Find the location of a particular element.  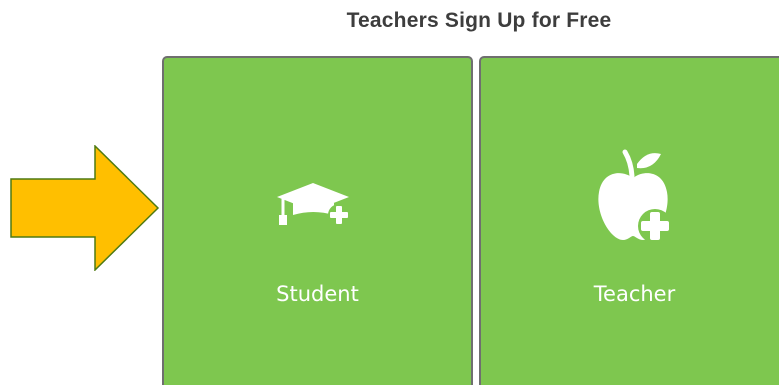

graduation-cap-plus-icon is located at coordinates (317, 205).